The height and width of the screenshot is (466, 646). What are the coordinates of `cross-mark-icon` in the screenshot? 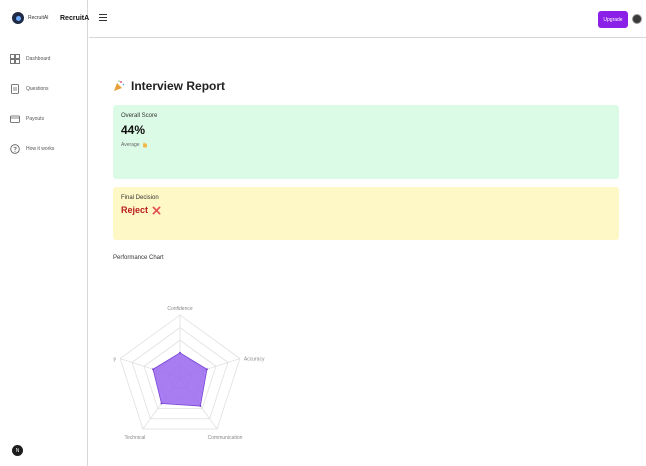 It's located at (156, 210).